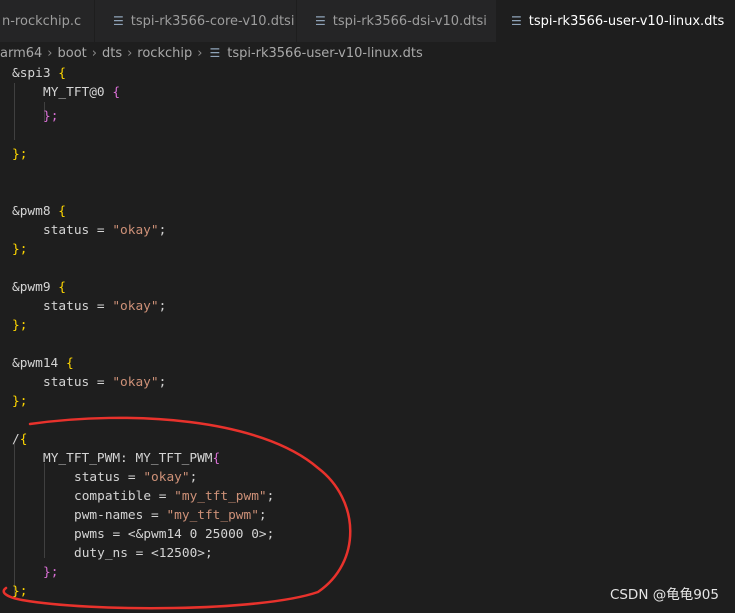  I want to click on code-line: pwm-names = "my_tft_pwm";, so click(170, 515).